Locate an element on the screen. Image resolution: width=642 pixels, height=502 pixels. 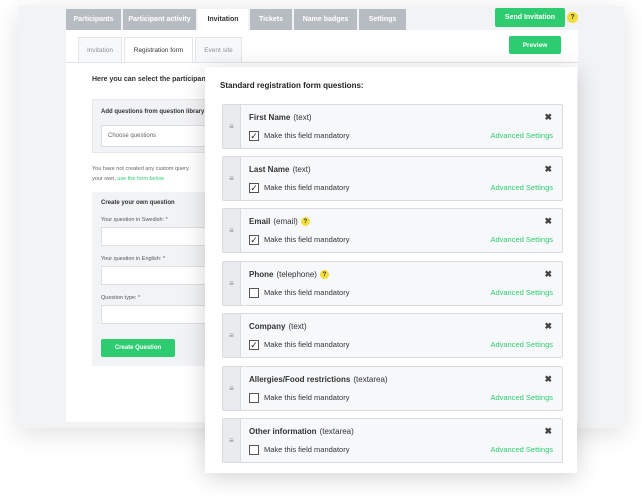
sub-tab-bar: Invitation Registration form Event site is located at coordinates (161, 49).